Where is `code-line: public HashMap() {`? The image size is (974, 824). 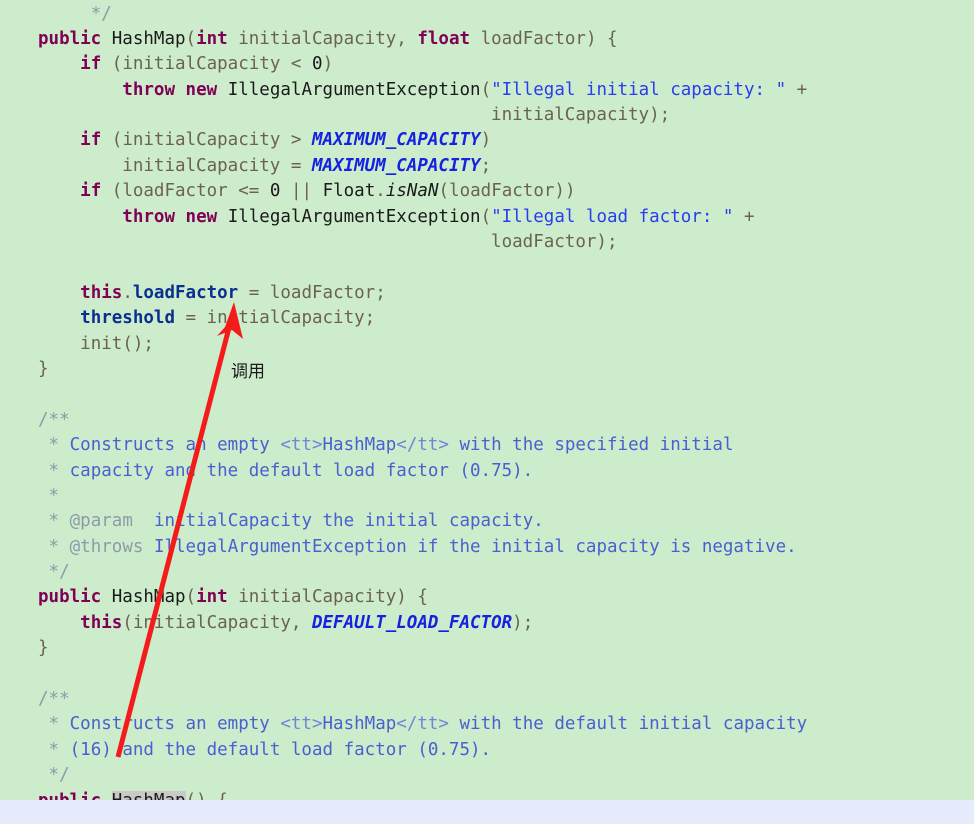 code-line: public HashMap() { is located at coordinates (487, 794).